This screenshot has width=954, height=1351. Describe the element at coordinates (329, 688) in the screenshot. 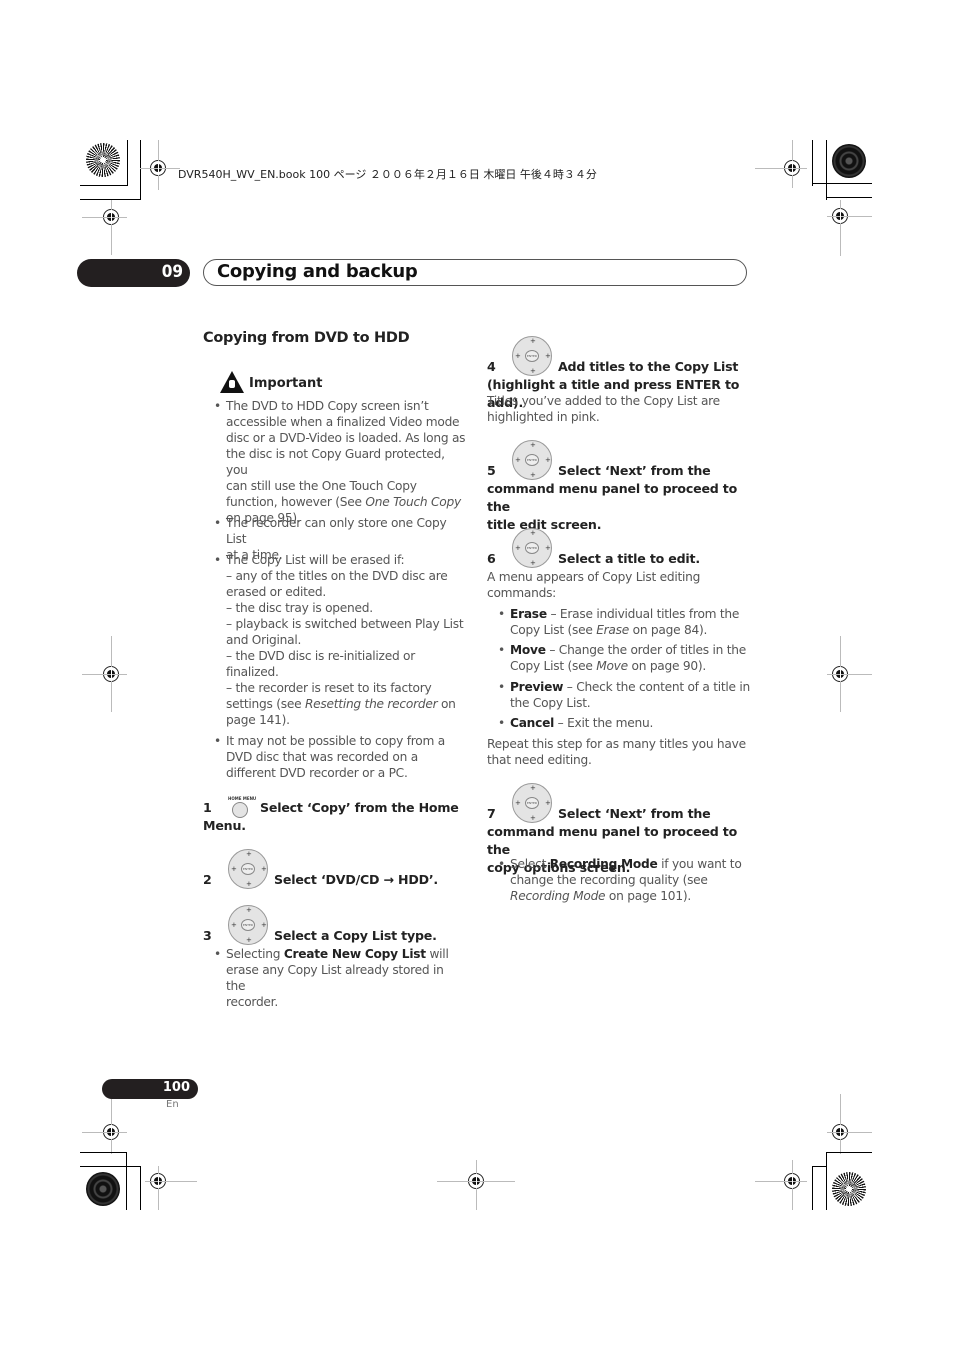

I see `text-line: – the recorder is reset to its factory` at that location.